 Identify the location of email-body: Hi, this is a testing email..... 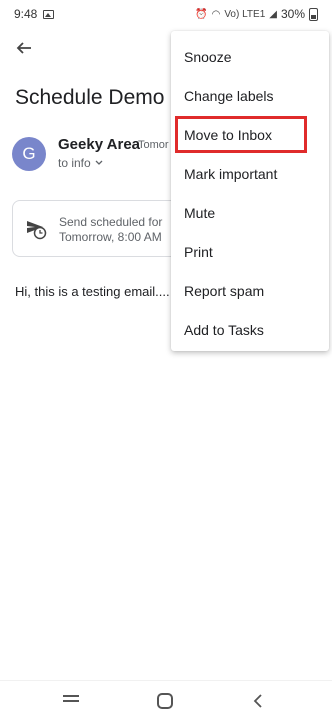
(92, 291).